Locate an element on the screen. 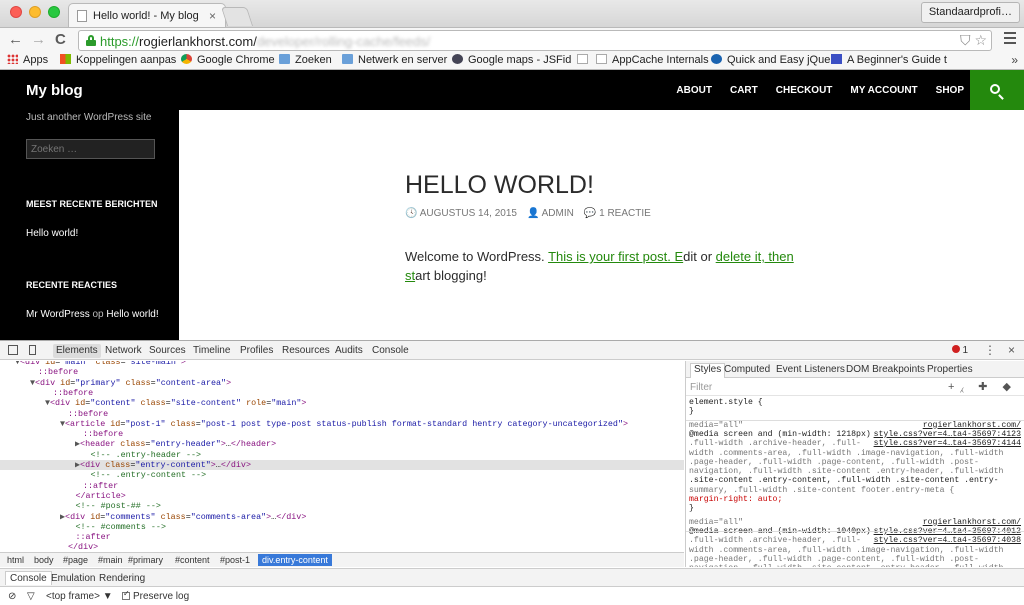 This screenshot has height=605, width=1024. sidebar-search-input is located at coordinates (90, 149).